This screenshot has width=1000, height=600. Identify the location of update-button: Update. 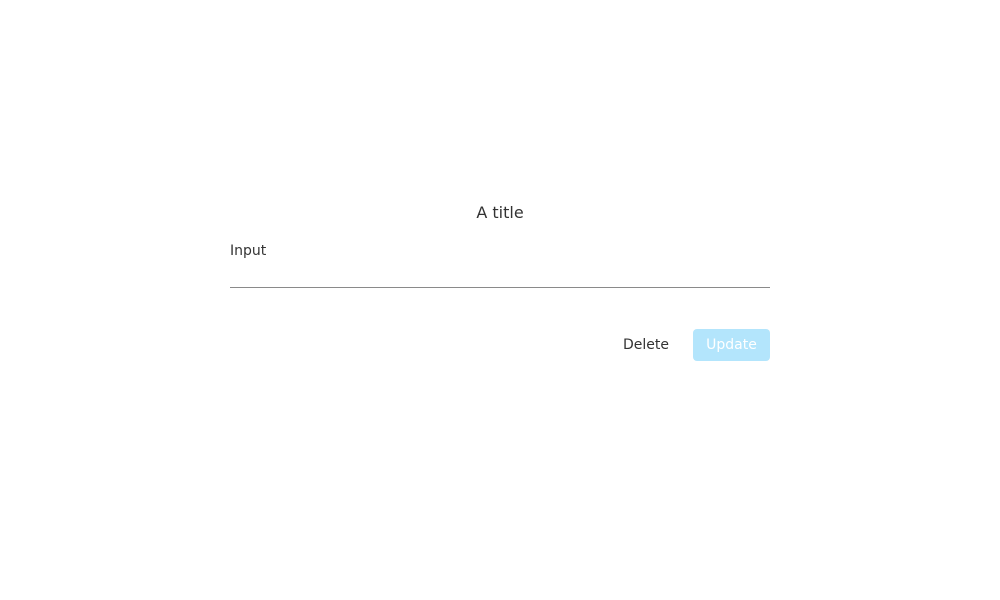
(731, 345).